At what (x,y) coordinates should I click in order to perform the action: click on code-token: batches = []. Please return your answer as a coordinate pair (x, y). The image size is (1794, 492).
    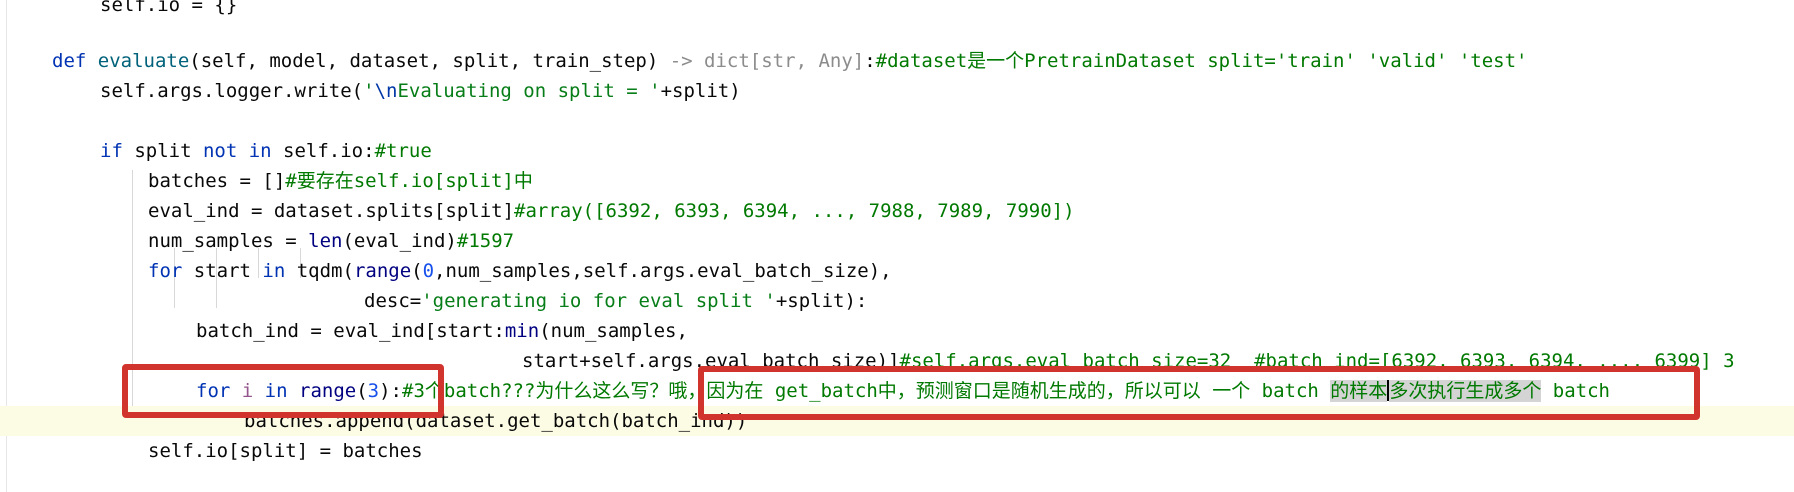
    Looking at the image, I should click on (217, 181).